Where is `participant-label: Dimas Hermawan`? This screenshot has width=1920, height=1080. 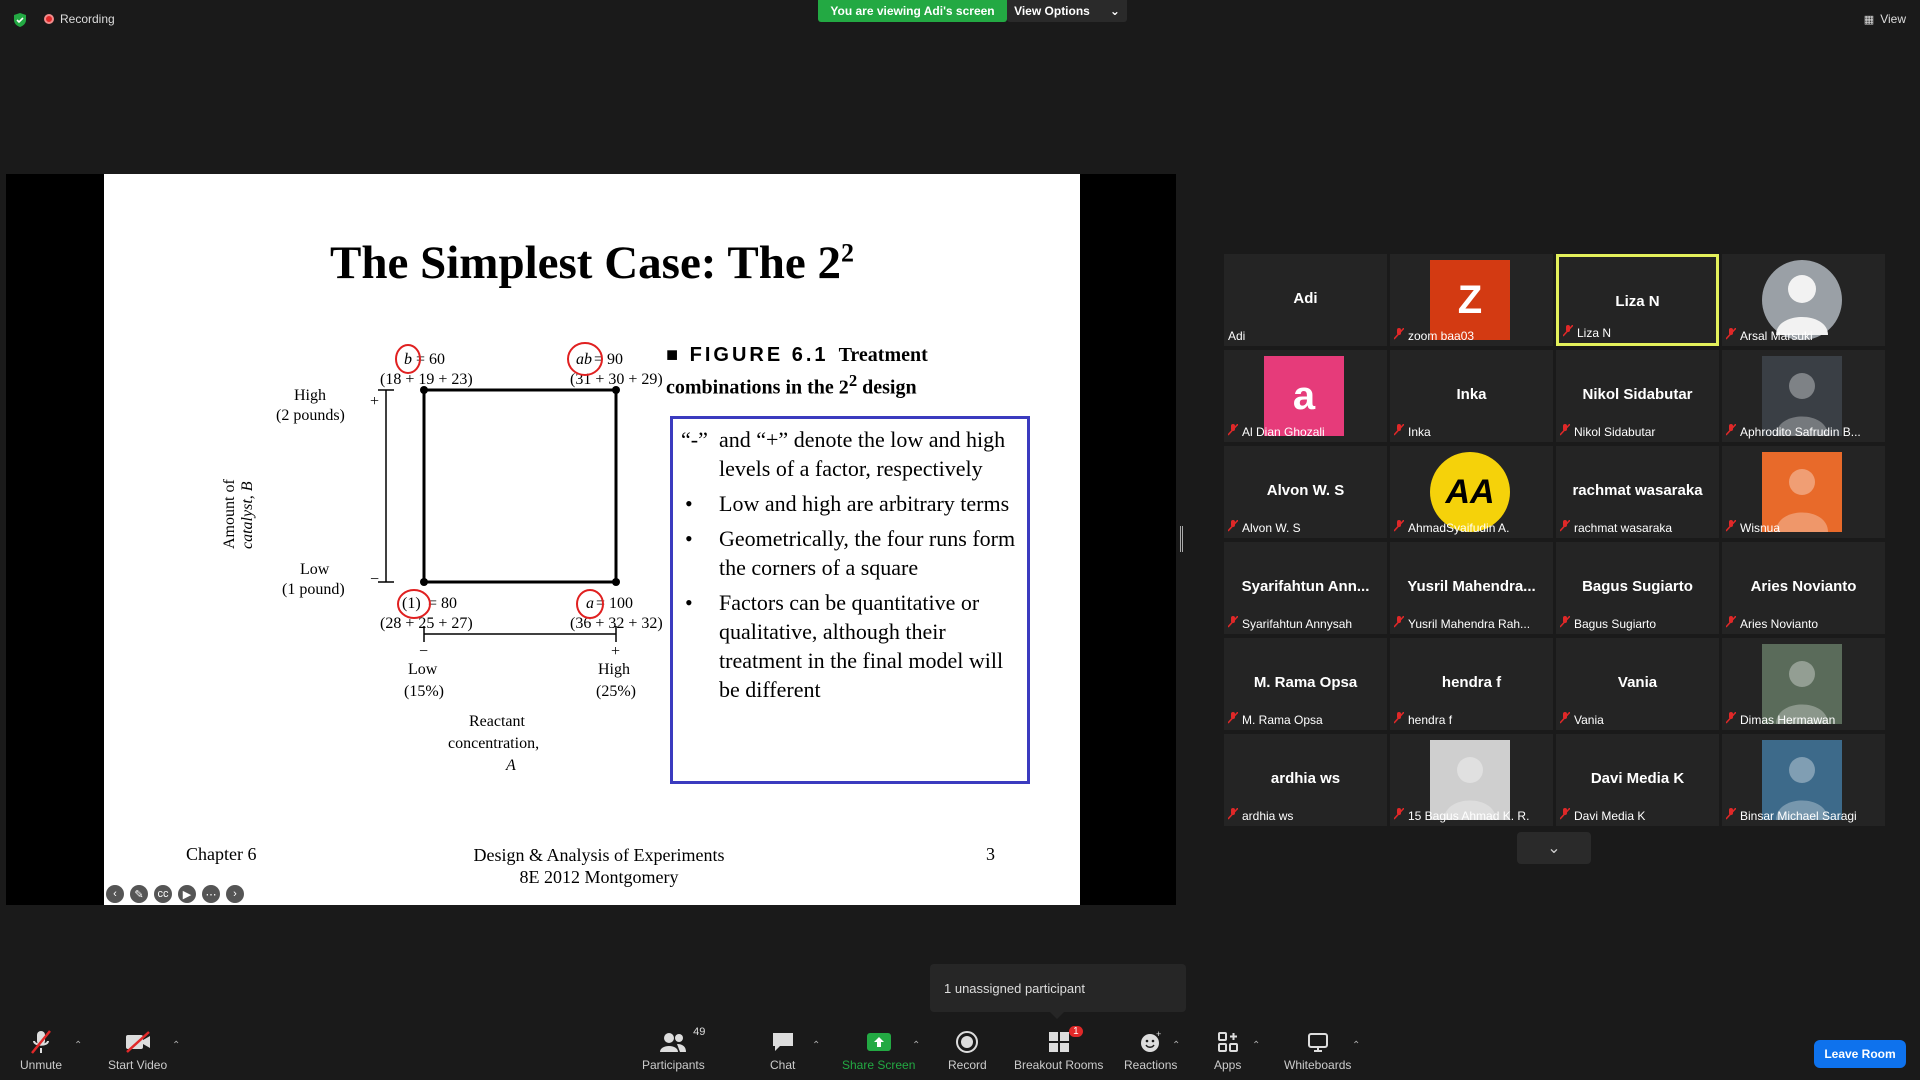 participant-label: Dimas Hermawan is located at coordinates (1803, 719).